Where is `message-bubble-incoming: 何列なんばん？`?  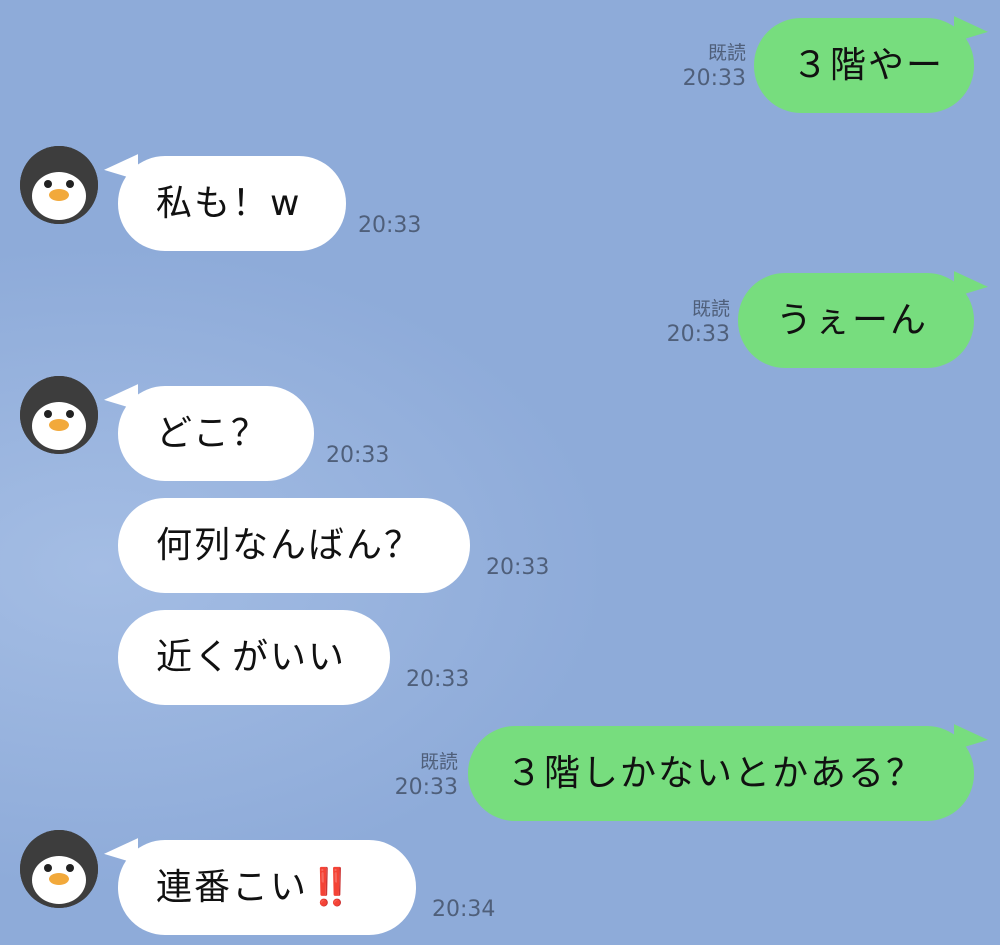 message-bubble-incoming: 何列なんばん？ is located at coordinates (294, 545).